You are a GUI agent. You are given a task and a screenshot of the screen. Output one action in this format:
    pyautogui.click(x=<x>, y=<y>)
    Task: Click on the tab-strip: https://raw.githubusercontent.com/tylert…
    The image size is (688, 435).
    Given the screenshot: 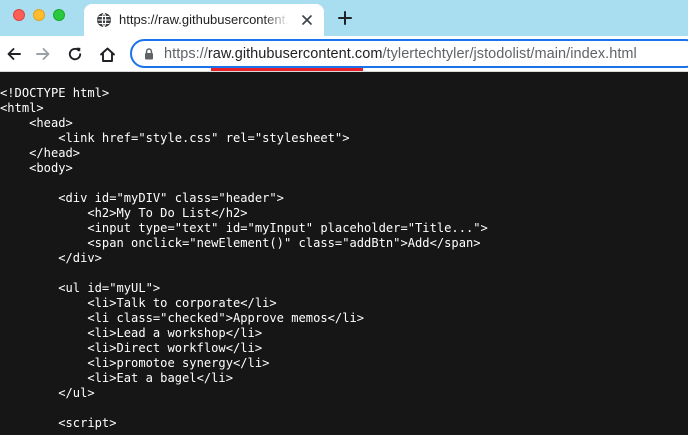 What is the action you would take?
    pyautogui.click(x=344, y=18)
    